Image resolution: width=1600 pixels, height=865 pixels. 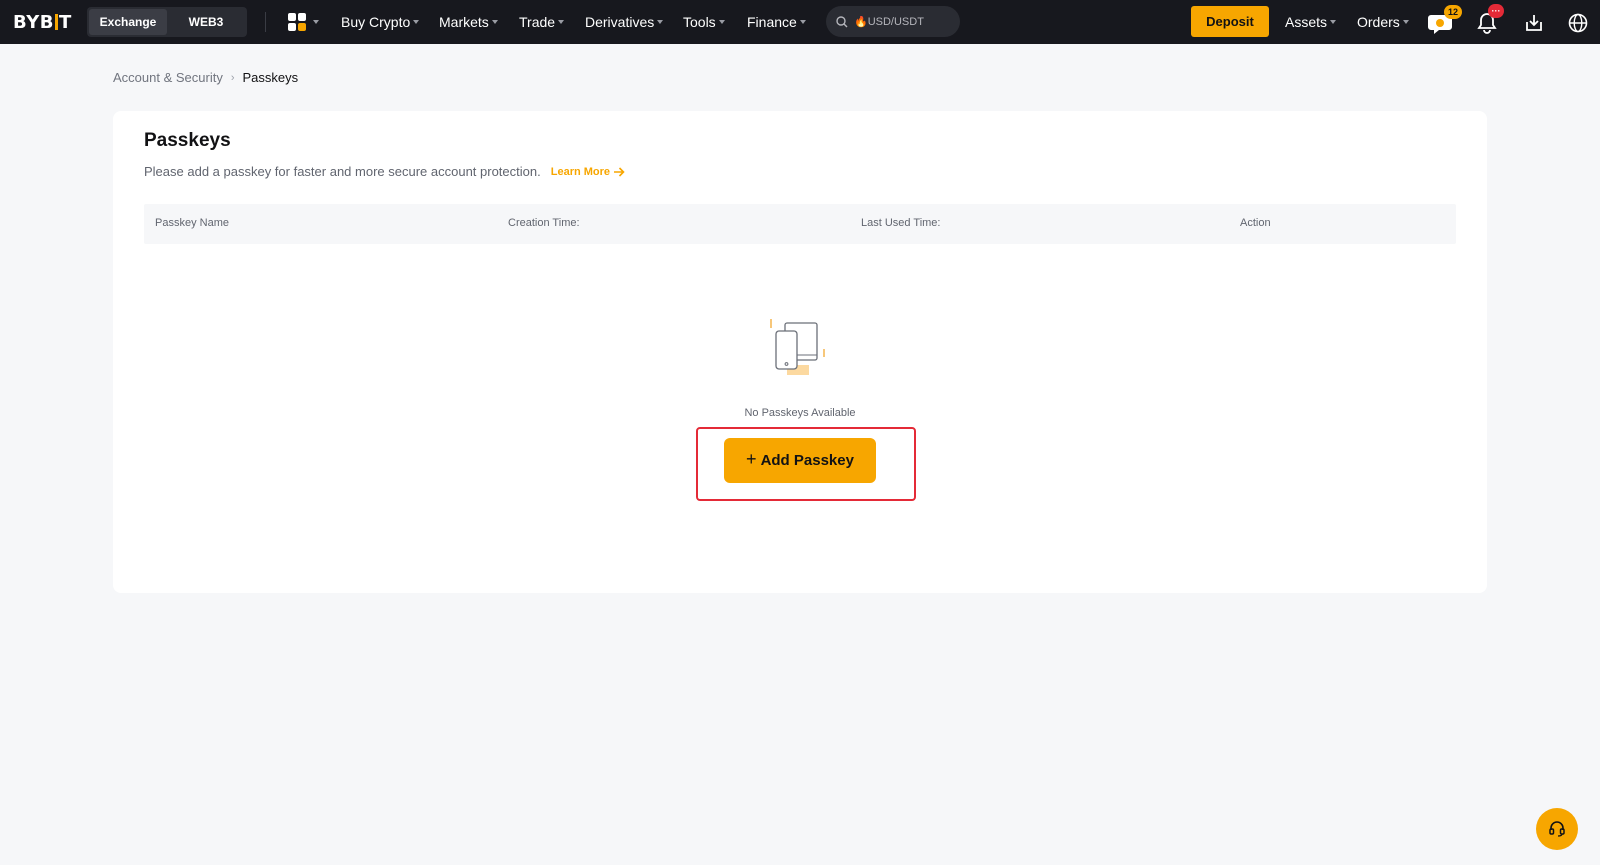 What do you see at coordinates (265, 22) in the screenshot?
I see `nav-divider` at bounding box center [265, 22].